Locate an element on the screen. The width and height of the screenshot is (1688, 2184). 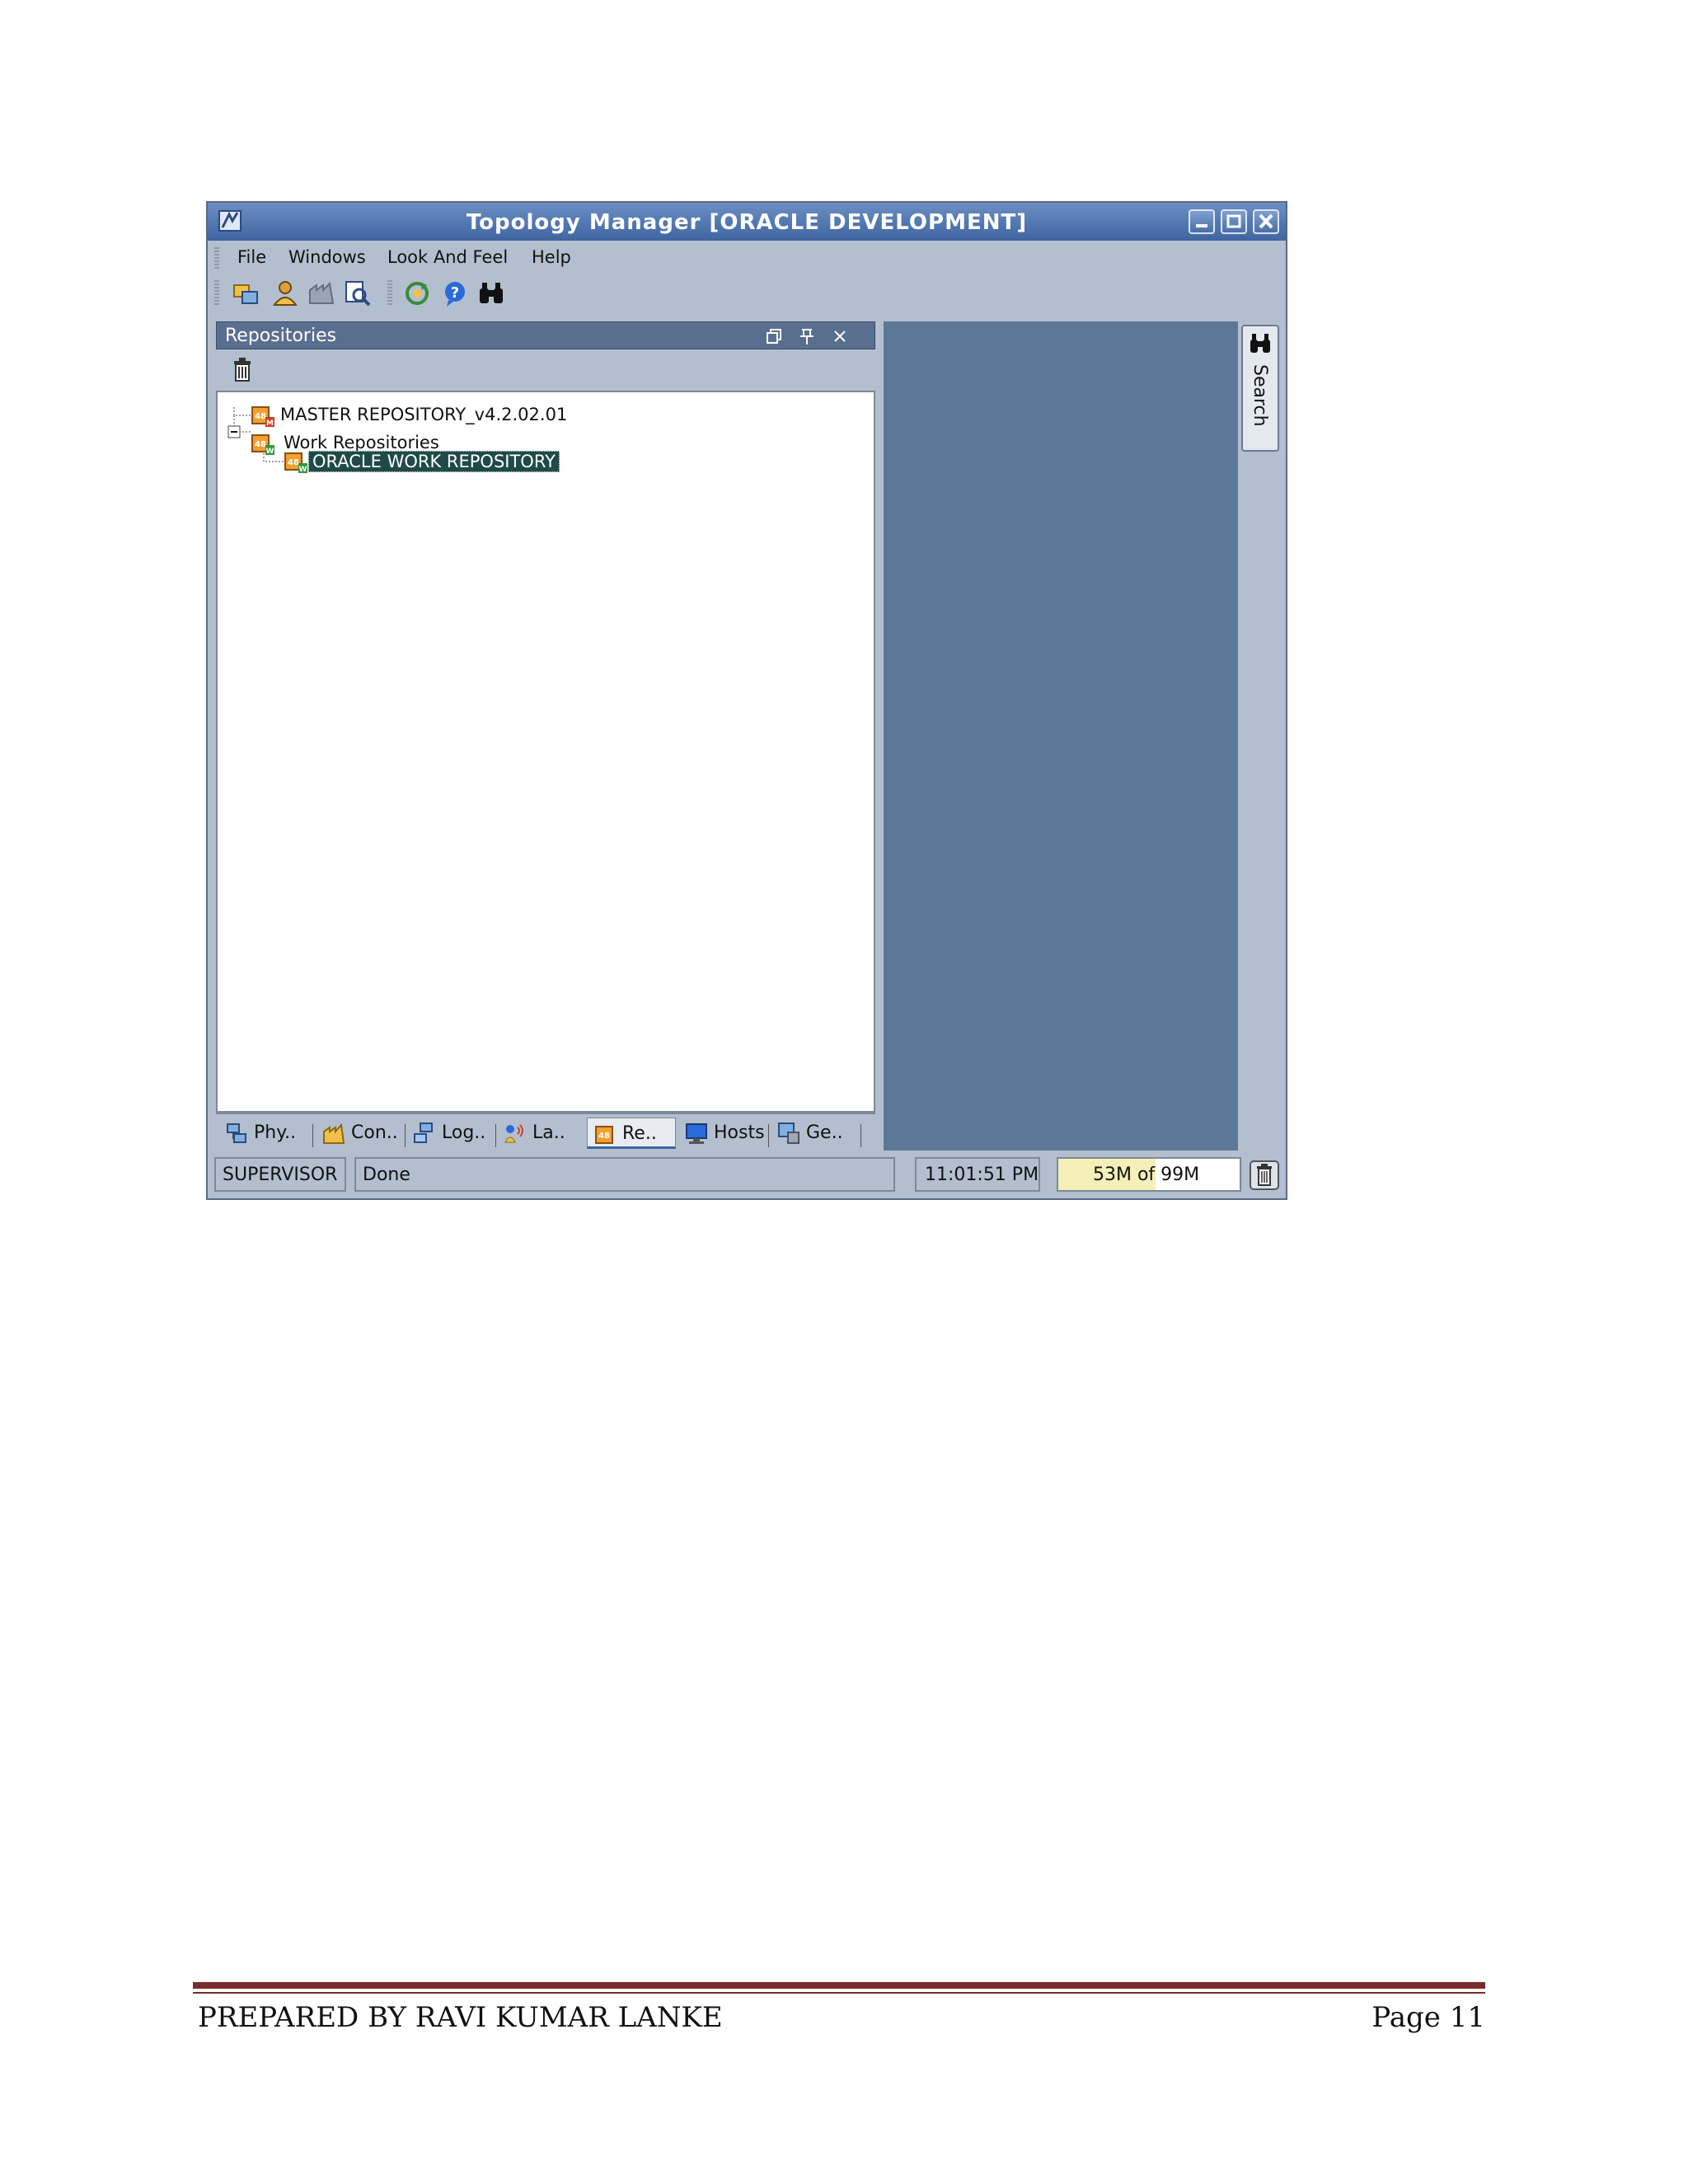
close-panel-icon is located at coordinates (840, 336).